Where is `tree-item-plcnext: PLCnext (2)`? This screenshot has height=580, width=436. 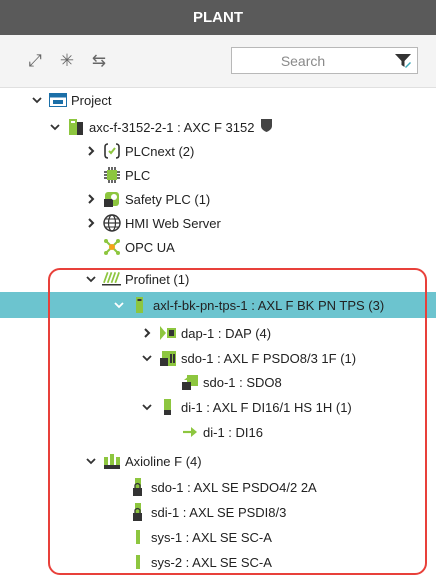
tree-item-plcnext: PLCnext (2) is located at coordinates (139, 151).